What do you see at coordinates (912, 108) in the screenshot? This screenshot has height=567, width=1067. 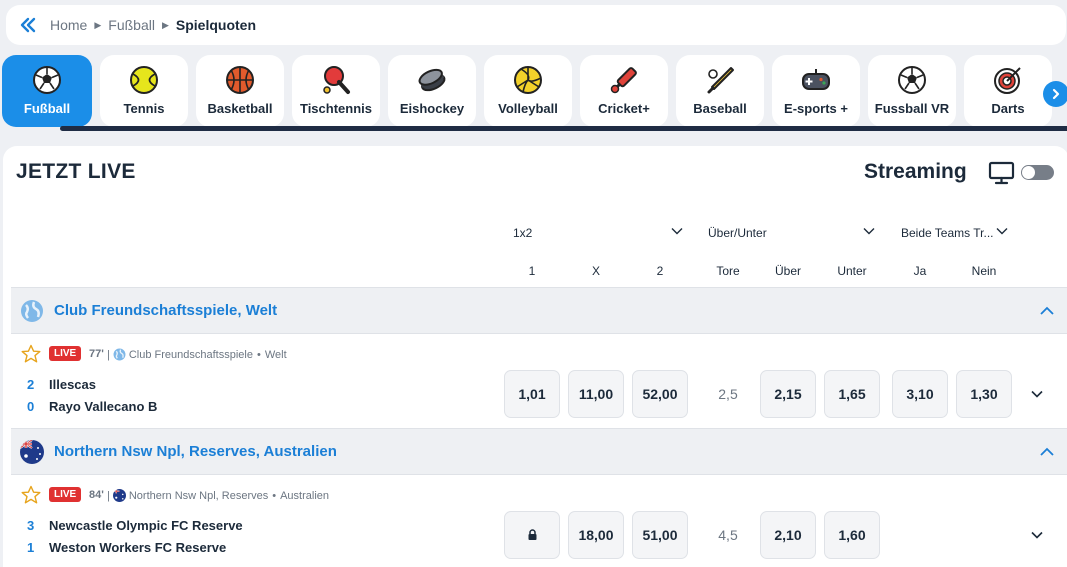 I see `sport-tab-label: Fussball VR` at bounding box center [912, 108].